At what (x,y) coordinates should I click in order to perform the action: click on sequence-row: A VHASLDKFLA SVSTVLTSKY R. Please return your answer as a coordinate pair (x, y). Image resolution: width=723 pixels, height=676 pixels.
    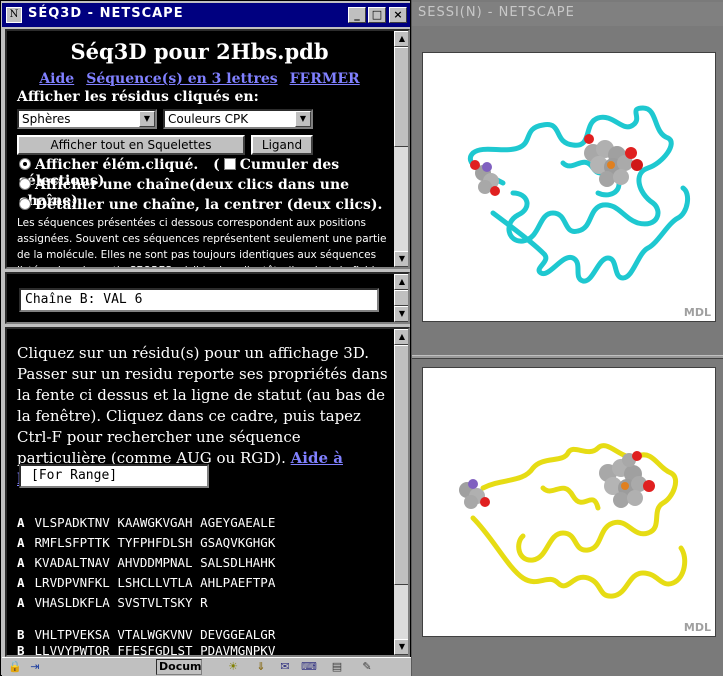
    Looking at the image, I should click on (112, 602).